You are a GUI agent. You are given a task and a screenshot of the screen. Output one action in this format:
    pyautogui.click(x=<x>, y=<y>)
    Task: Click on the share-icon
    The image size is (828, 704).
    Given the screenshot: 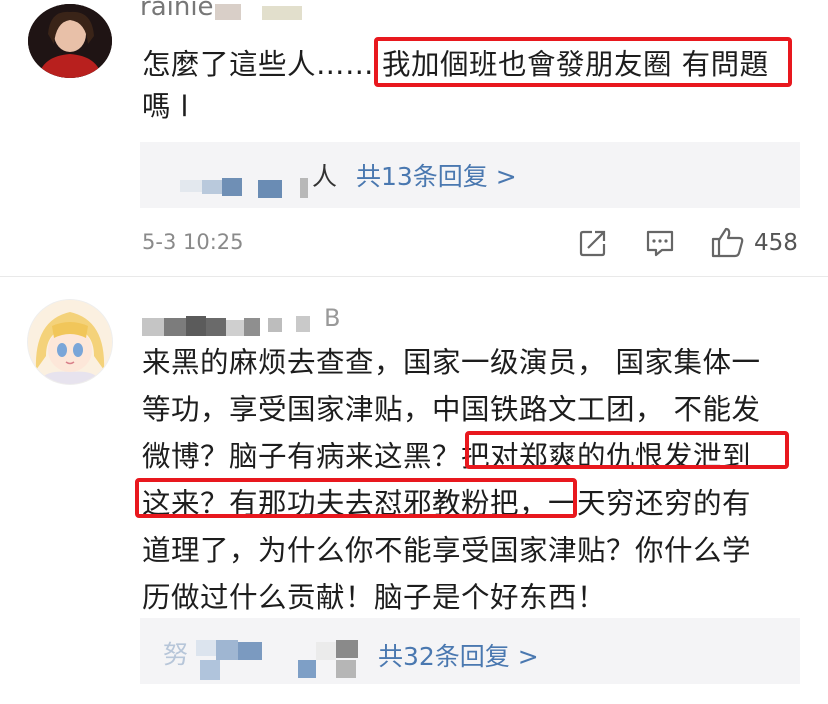 What is the action you would take?
    pyautogui.click(x=593, y=243)
    